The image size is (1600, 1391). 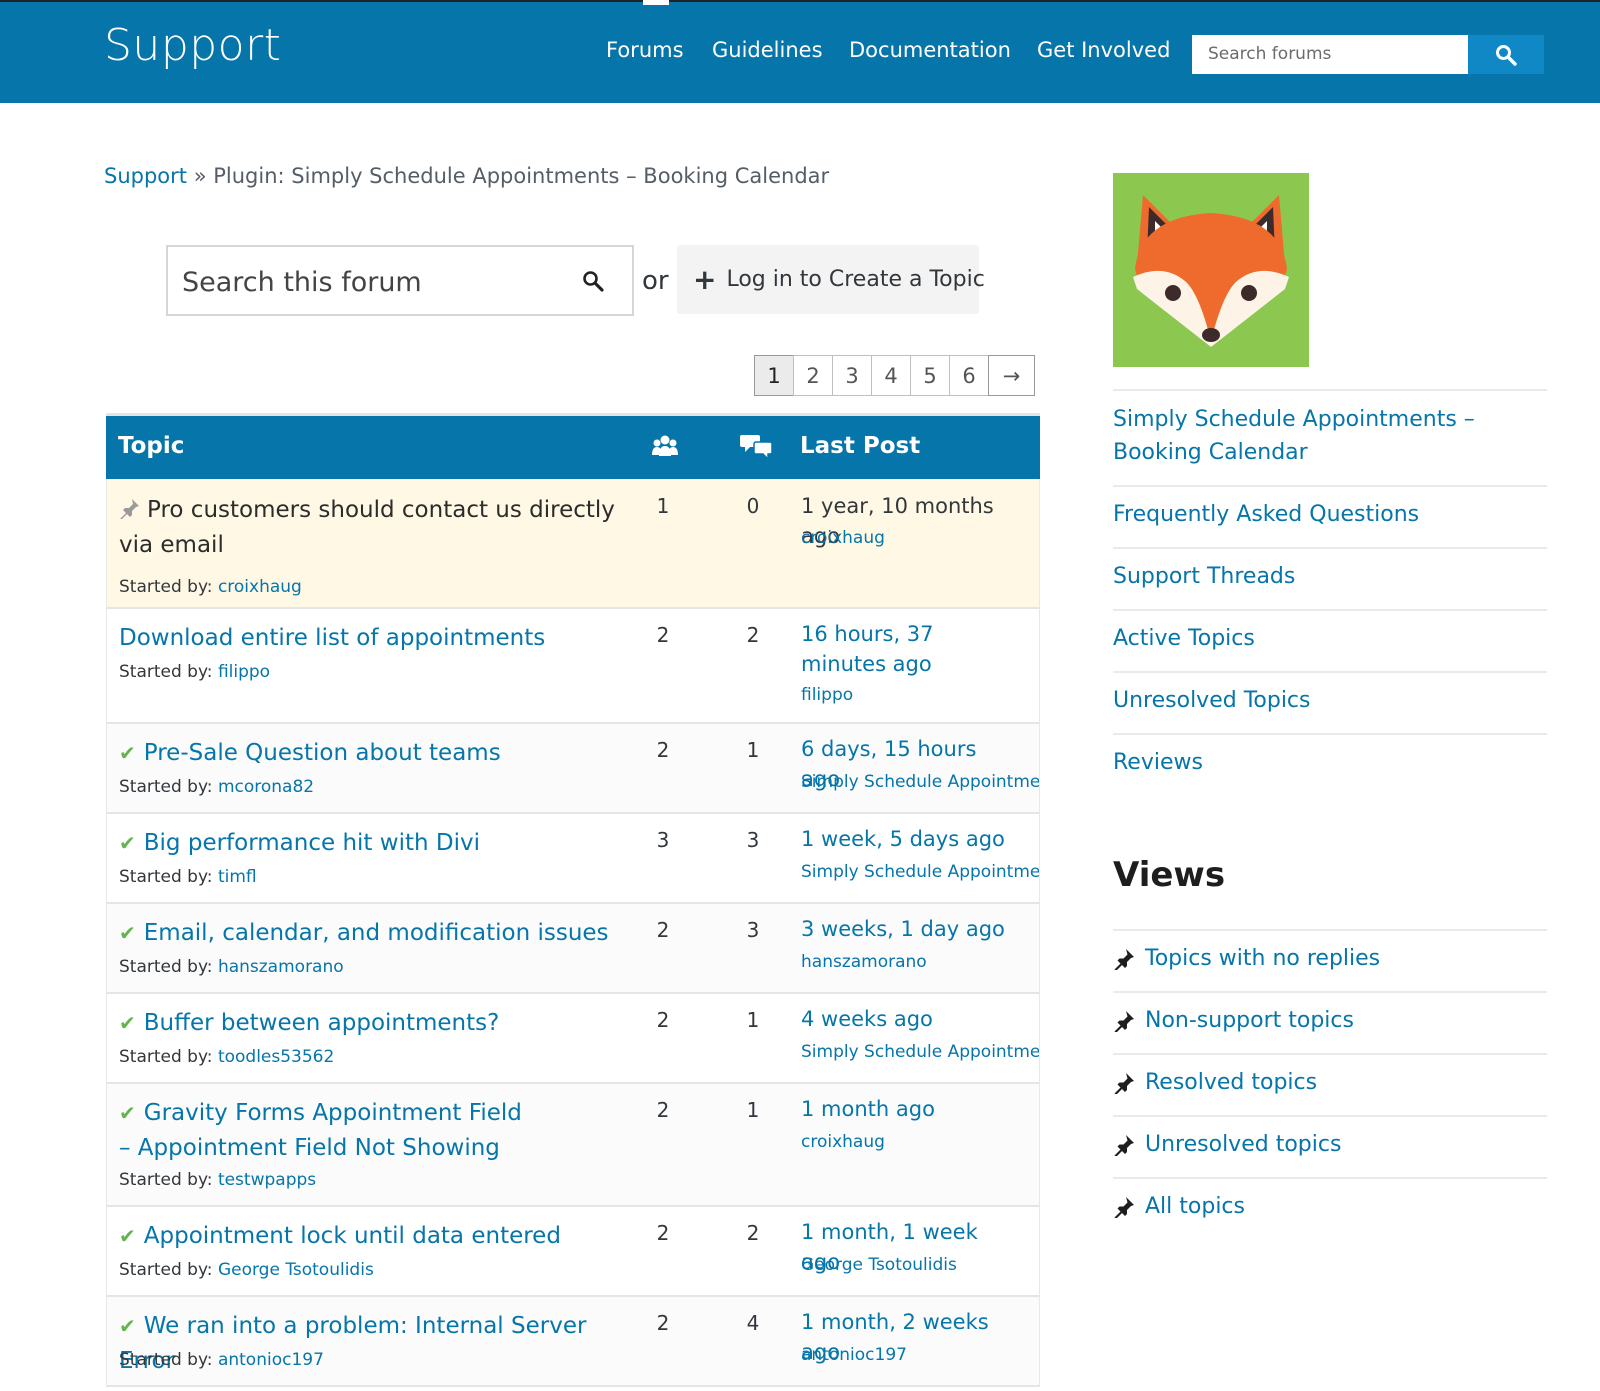 I want to click on topic-author-link: antonioc197, so click(x=271, y=1360).